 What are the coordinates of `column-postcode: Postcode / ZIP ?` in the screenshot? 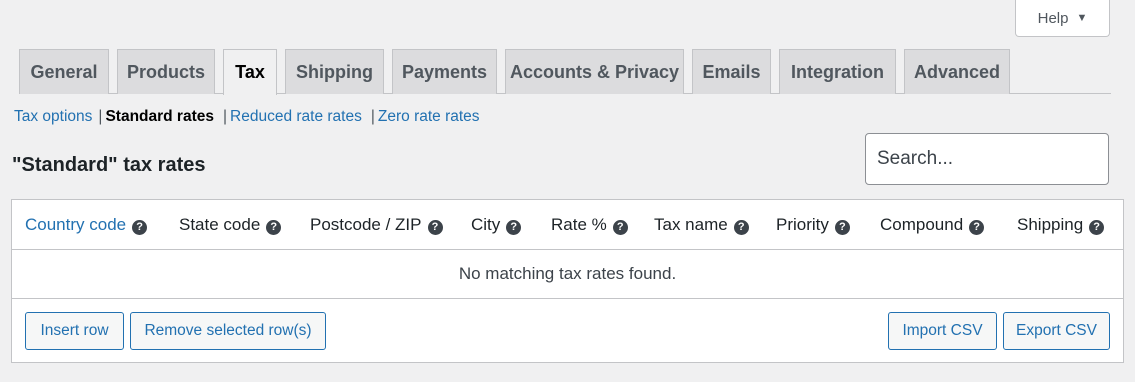 It's located at (376, 225).